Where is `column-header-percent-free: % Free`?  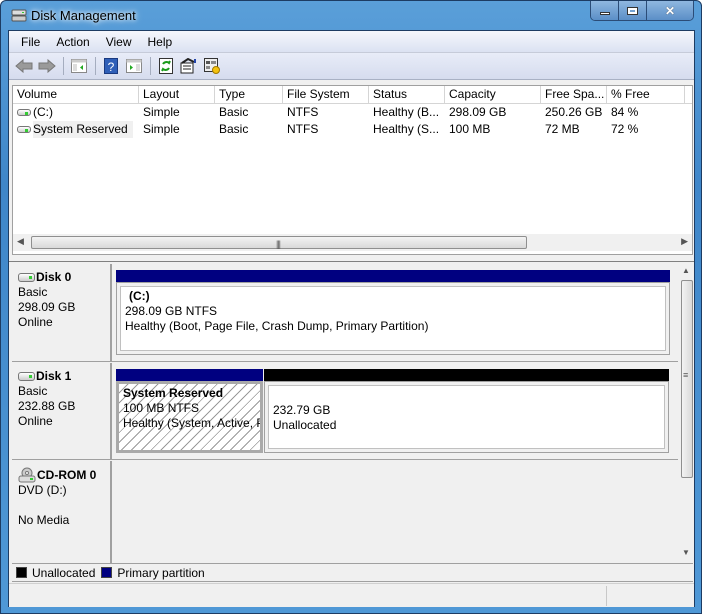
column-header-percent-free: % Free is located at coordinates (646, 95).